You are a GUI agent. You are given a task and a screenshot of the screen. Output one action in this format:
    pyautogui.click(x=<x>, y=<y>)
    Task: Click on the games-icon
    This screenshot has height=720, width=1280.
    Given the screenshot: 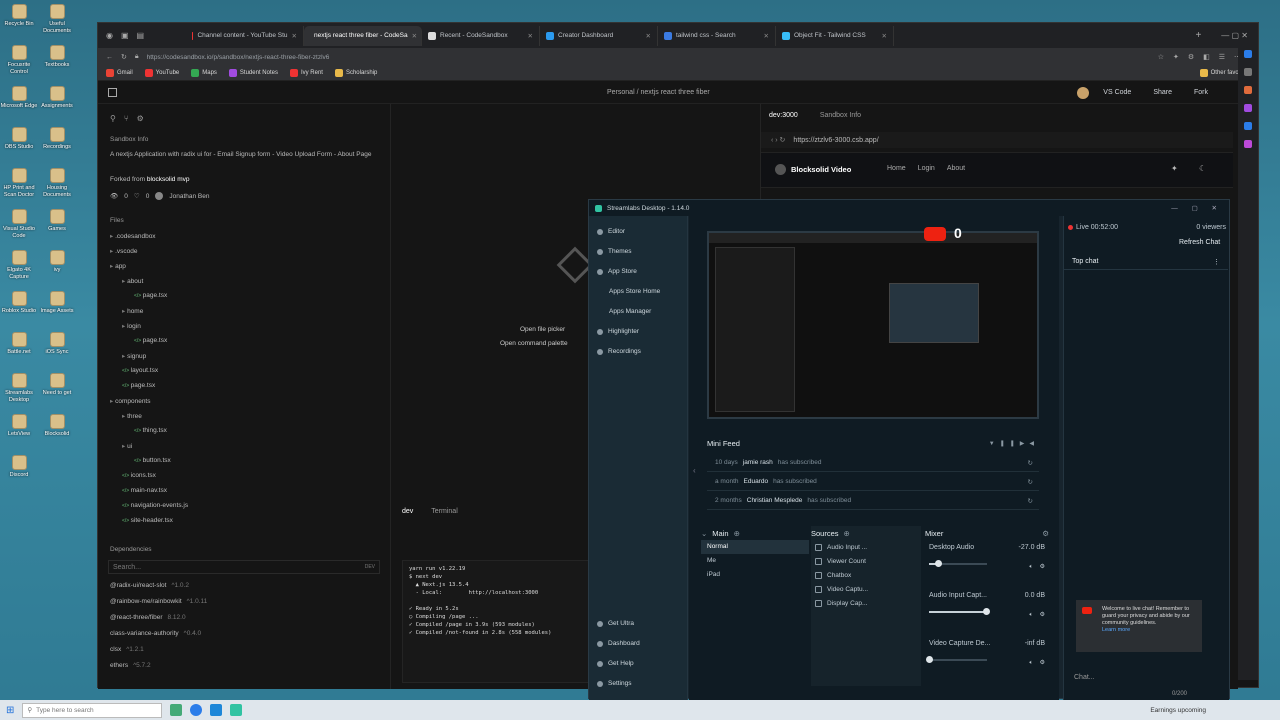 What is the action you would take?
    pyautogui.click(x=1248, y=108)
    